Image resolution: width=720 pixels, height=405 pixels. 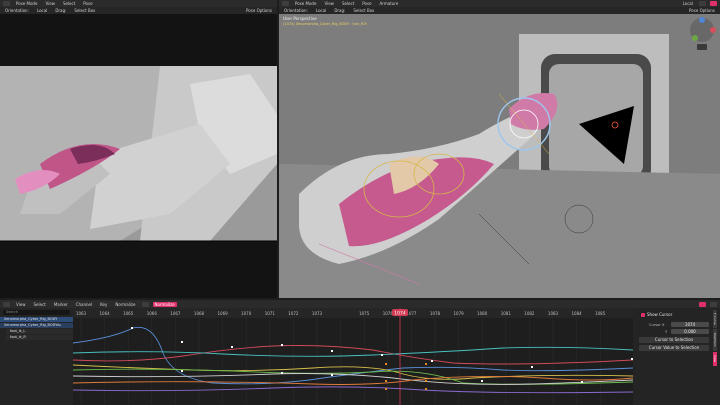 I want to click on menu-armature: Armature, so click(x=389, y=3).